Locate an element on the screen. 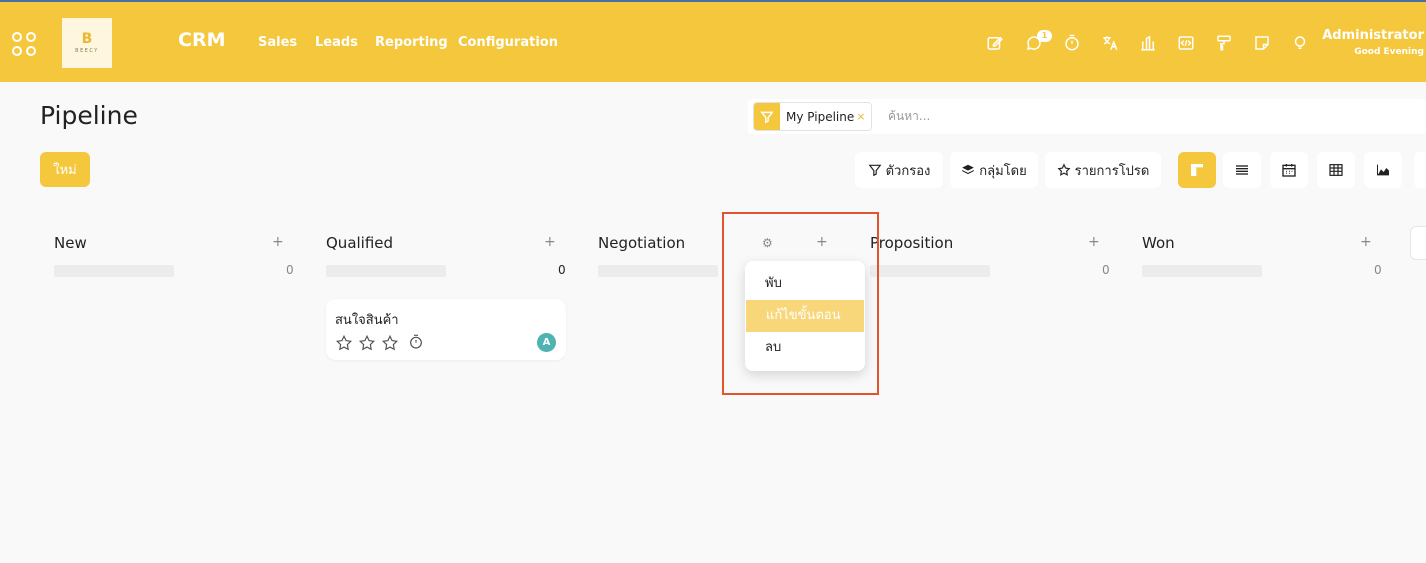  bank-icon is located at coordinates (1148, 43).